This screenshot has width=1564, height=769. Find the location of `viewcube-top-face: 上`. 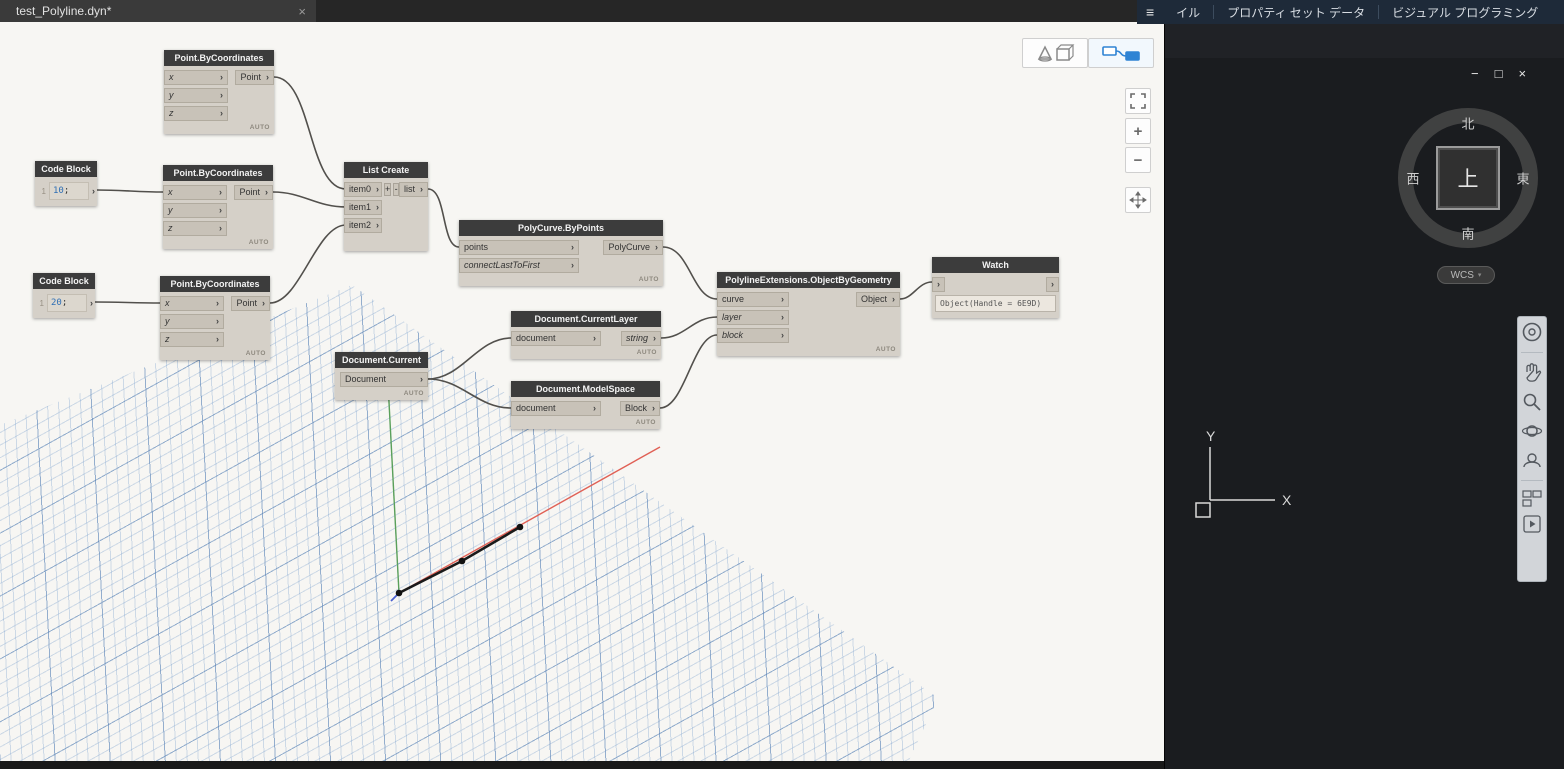

viewcube-top-face: 上 is located at coordinates (1468, 178).